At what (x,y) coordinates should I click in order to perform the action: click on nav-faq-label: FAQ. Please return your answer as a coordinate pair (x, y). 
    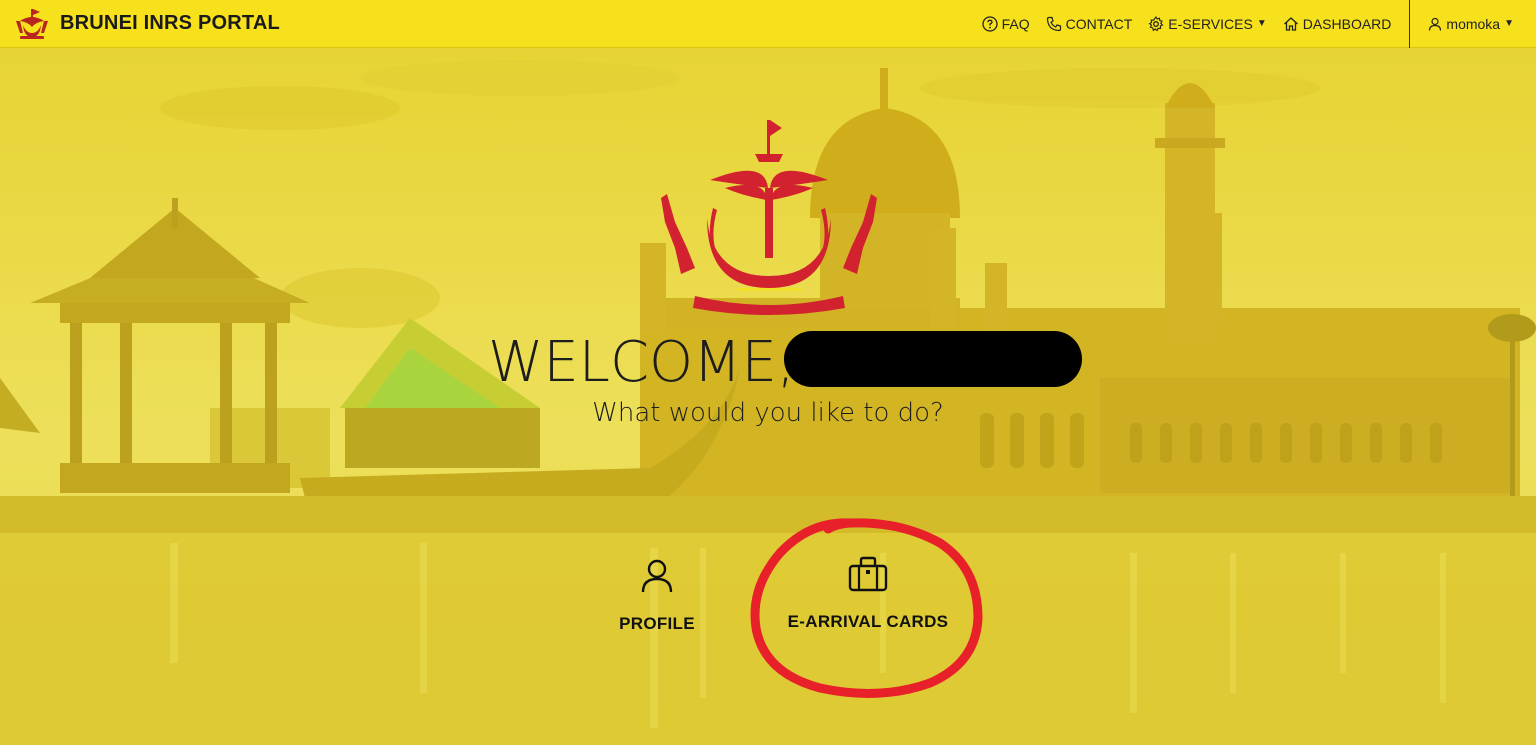
    Looking at the image, I should click on (1015, 23).